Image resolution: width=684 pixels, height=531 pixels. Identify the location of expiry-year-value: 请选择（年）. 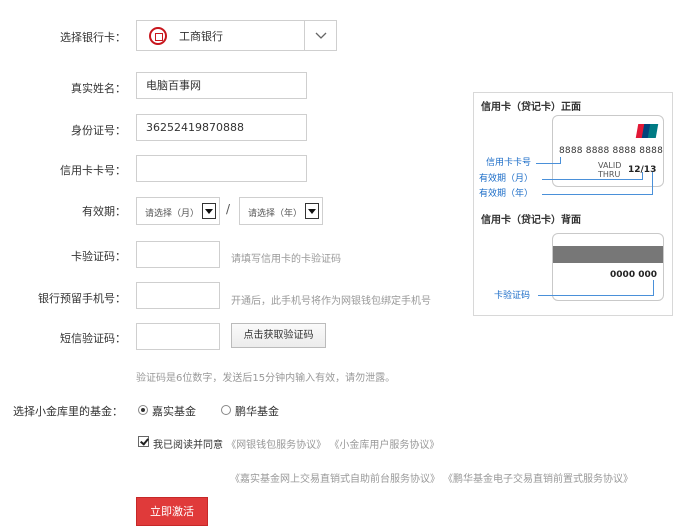
(275, 214).